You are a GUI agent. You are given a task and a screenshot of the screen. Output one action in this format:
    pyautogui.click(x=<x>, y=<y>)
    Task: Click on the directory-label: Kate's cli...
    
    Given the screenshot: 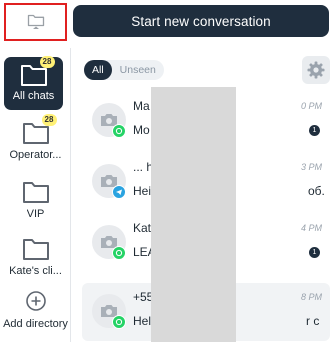 What is the action you would take?
    pyautogui.click(x=35, y=271)
    